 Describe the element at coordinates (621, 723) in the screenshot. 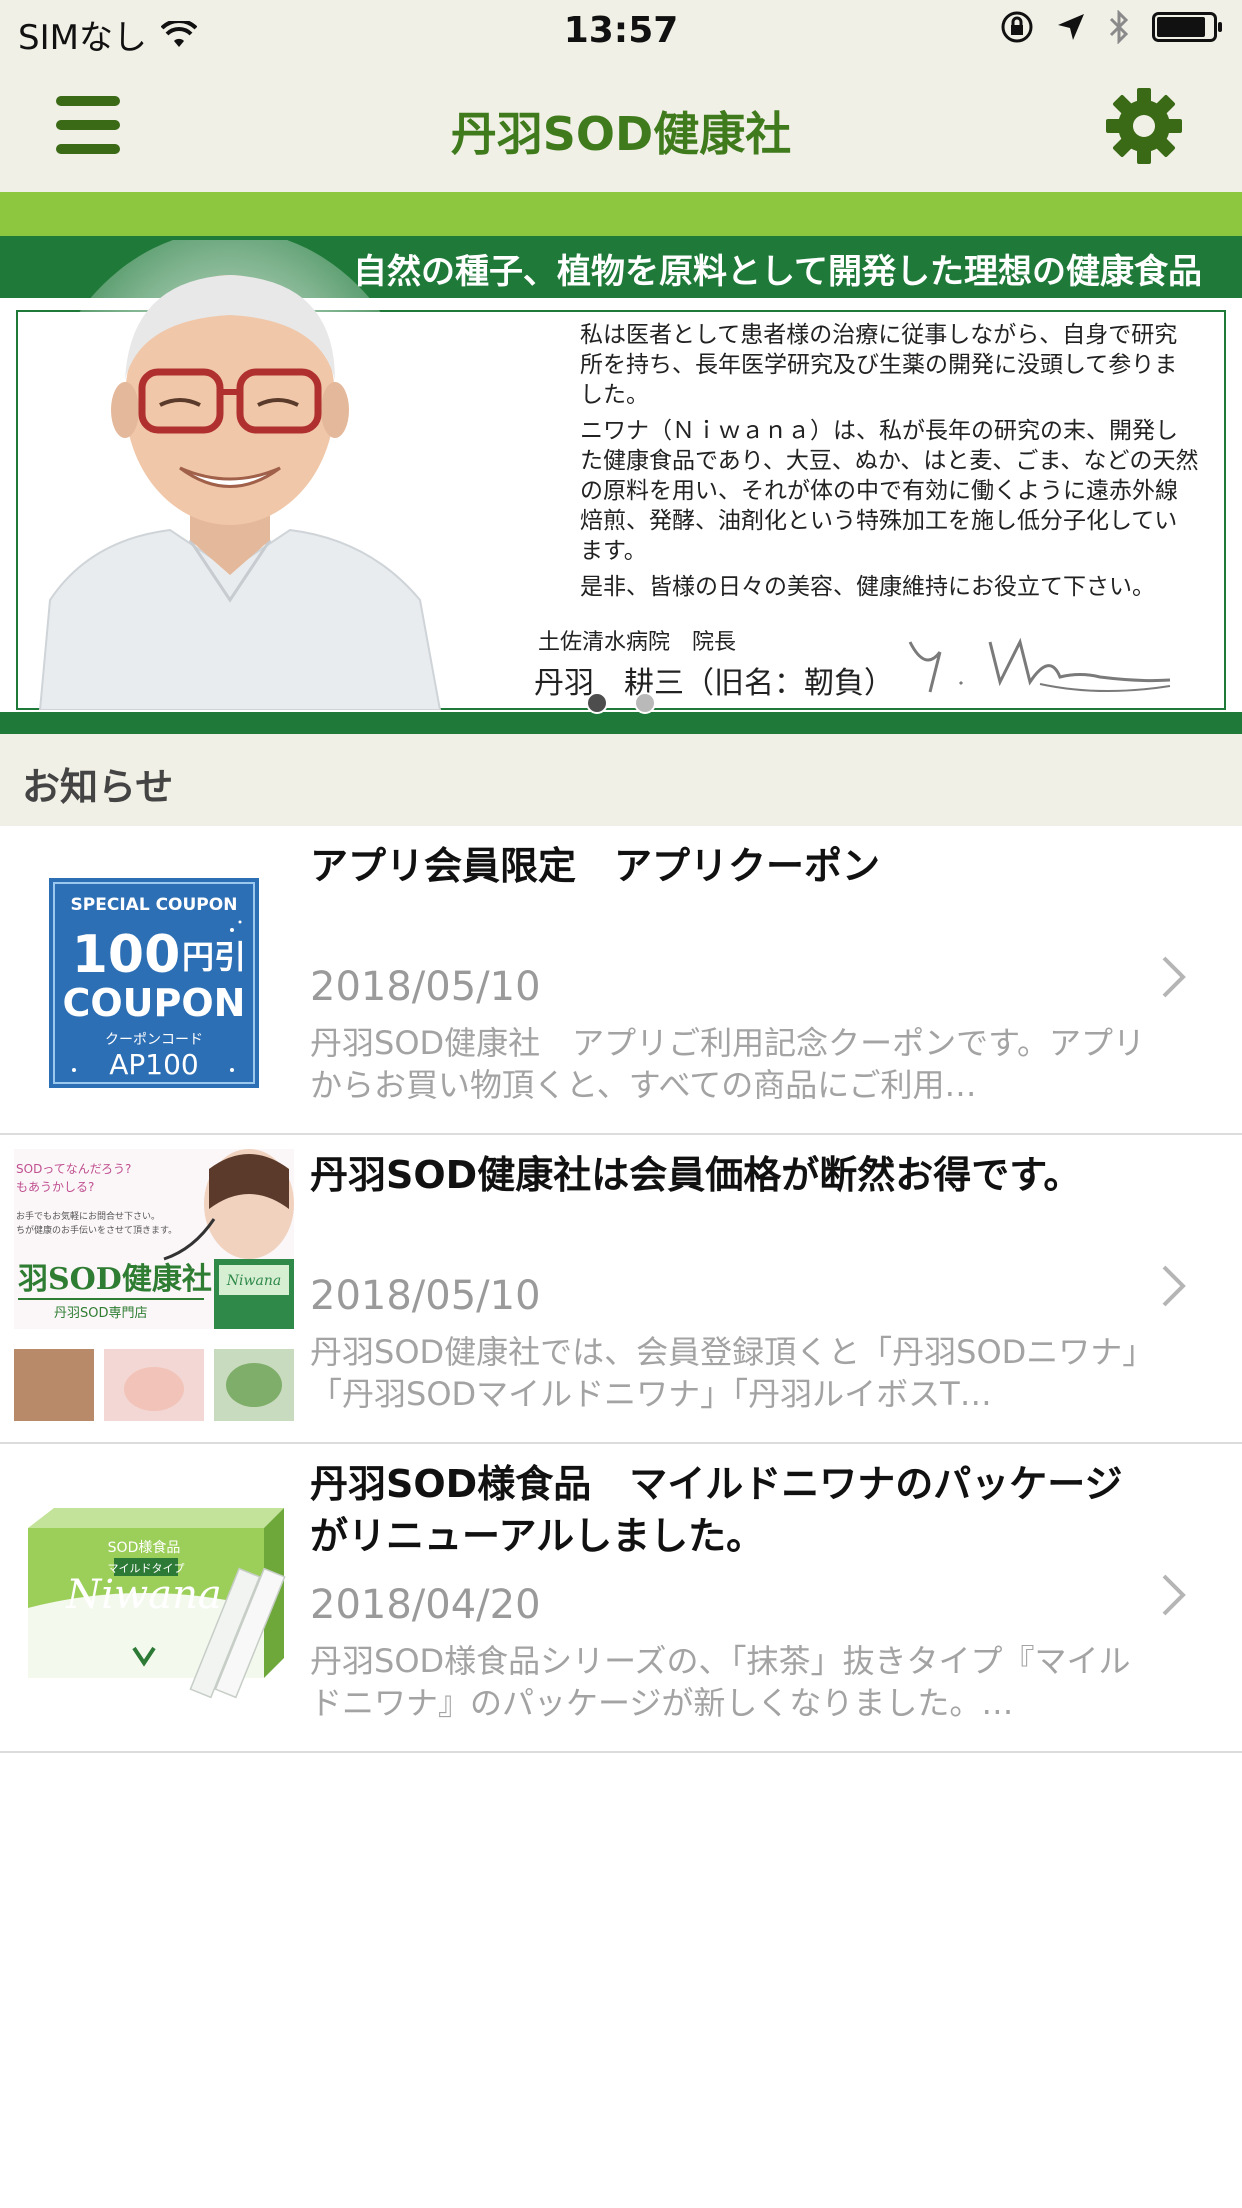

I see `banner-band-bottom` at that location.